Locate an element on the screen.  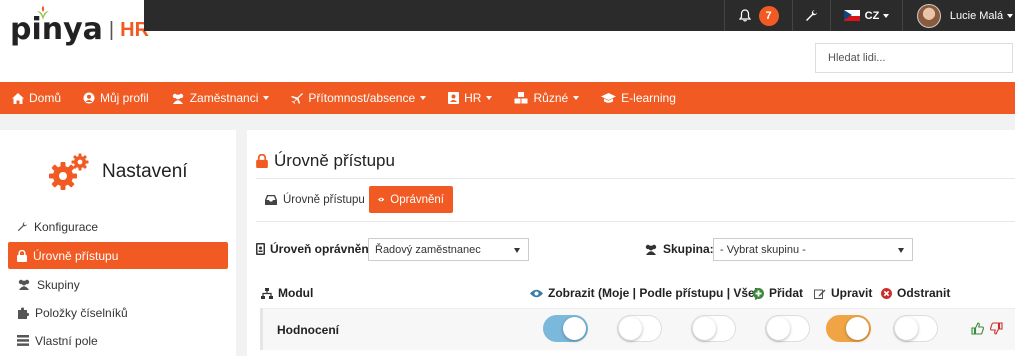
sidebar-item-label: Konfigurace is located at coordinates (66, 226).